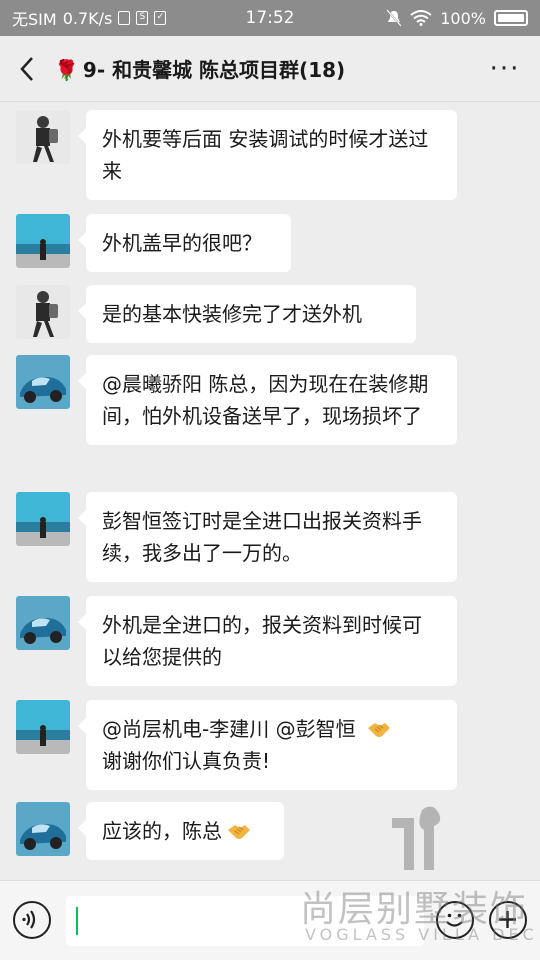 This screenshot has width=540, height=960. Describe the element at coordinates (267, 641) in the screenshot. I see `message-bubble: 外机是全进口的，报关资料到时候可以给您提供的` at that location.